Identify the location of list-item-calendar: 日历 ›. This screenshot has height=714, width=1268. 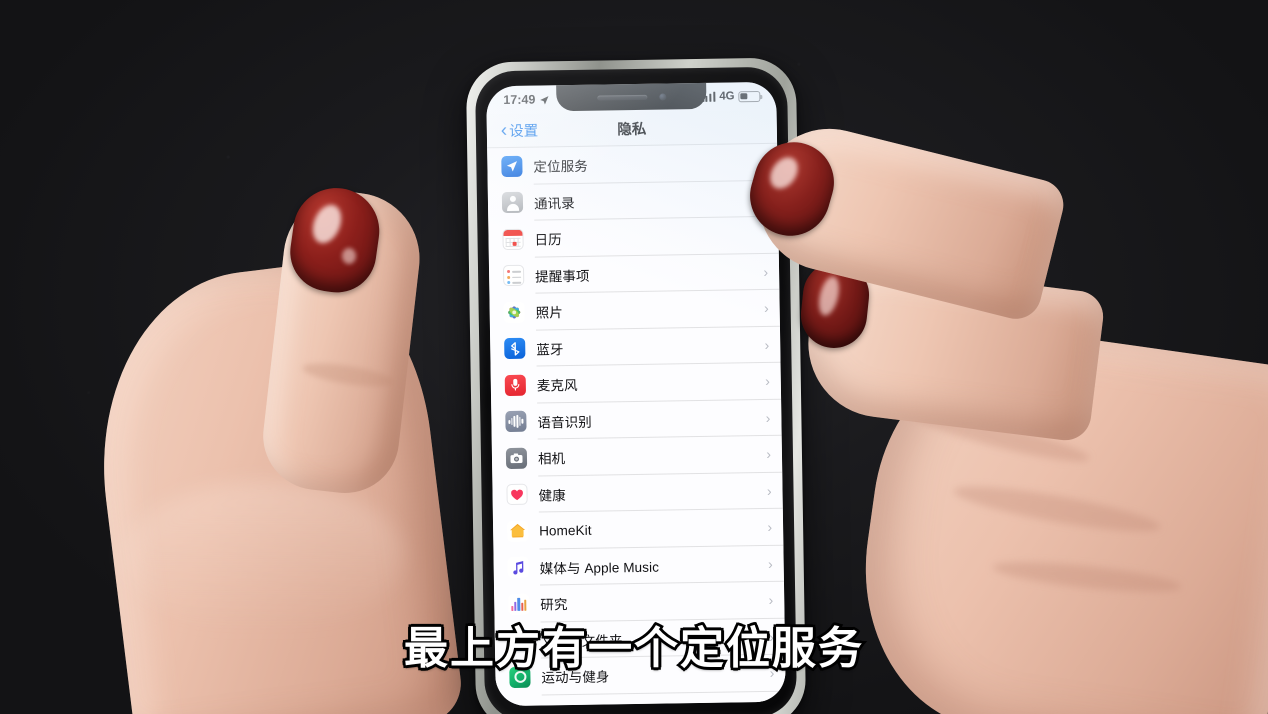
(633, 237).